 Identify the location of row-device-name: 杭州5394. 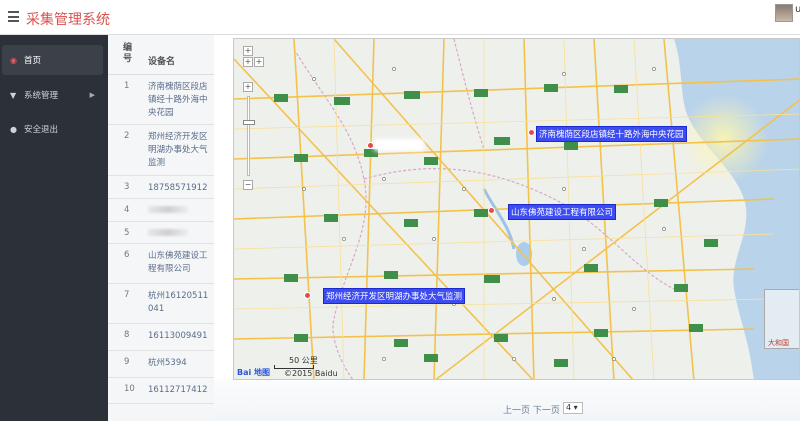
(180, 363).